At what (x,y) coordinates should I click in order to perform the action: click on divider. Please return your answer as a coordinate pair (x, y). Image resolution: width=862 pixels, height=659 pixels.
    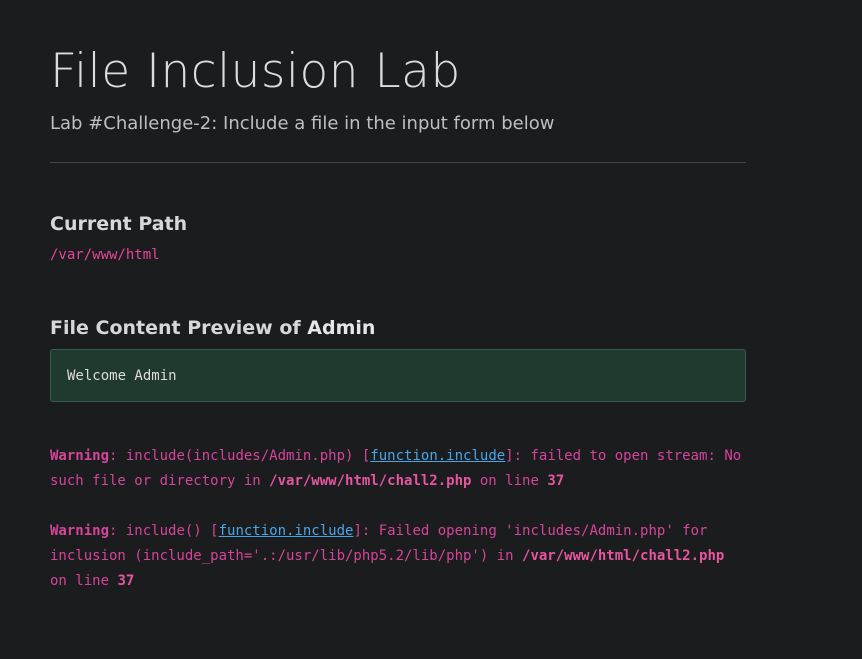
    Looking at the image, I should click on (398, 162).